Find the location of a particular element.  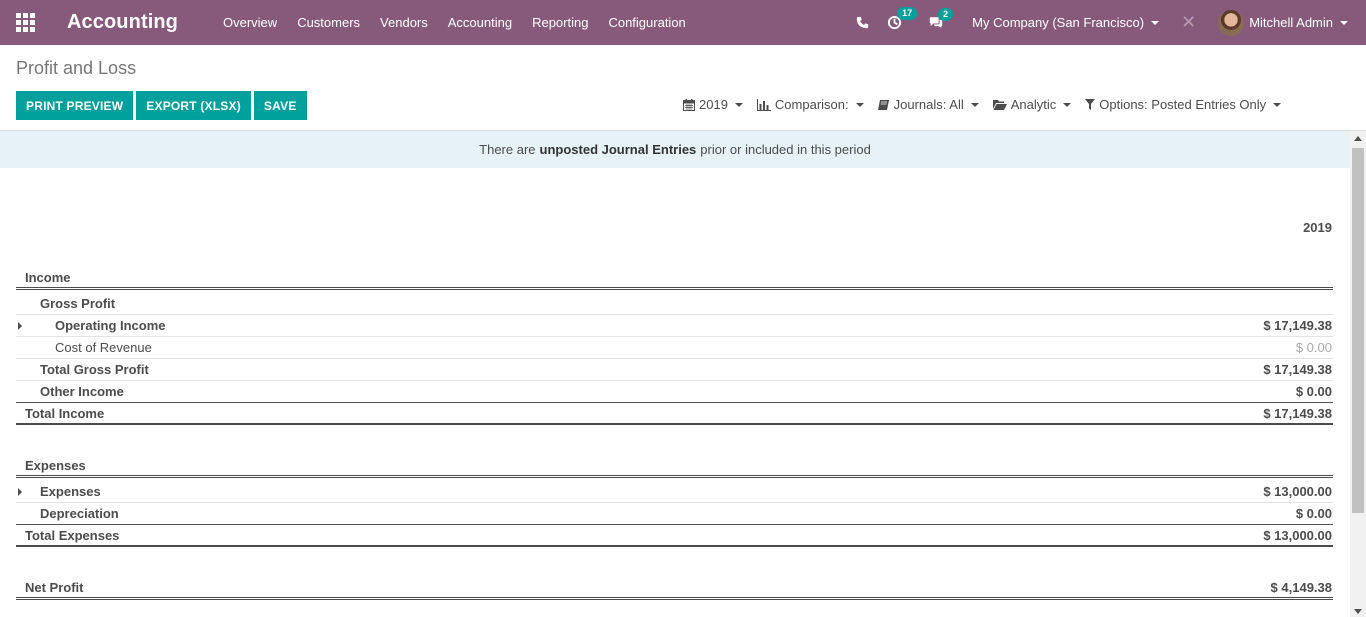

messages-icon: 2 is located at coordinates (941, 18).